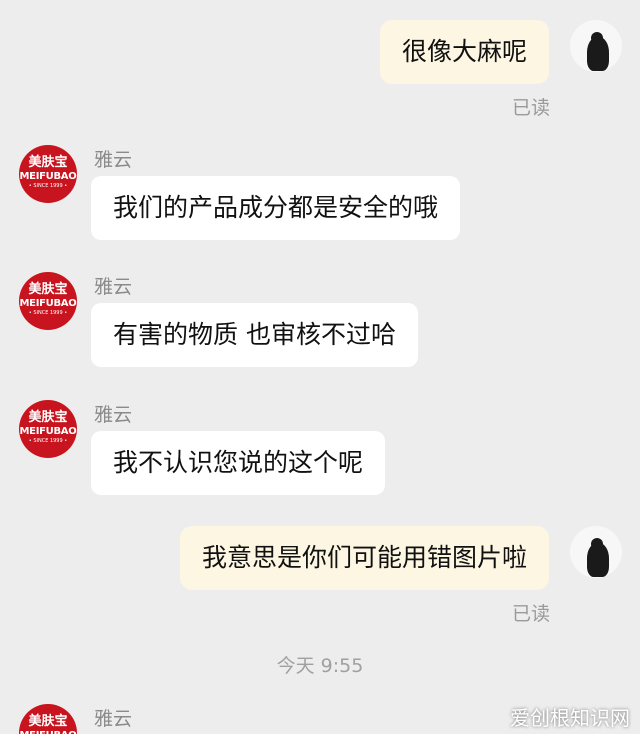  Describe the element at coordinates (254, 335) in the screenshot. I see `message-bubble-other: 有害的物质 也审核不过哈` at that location.